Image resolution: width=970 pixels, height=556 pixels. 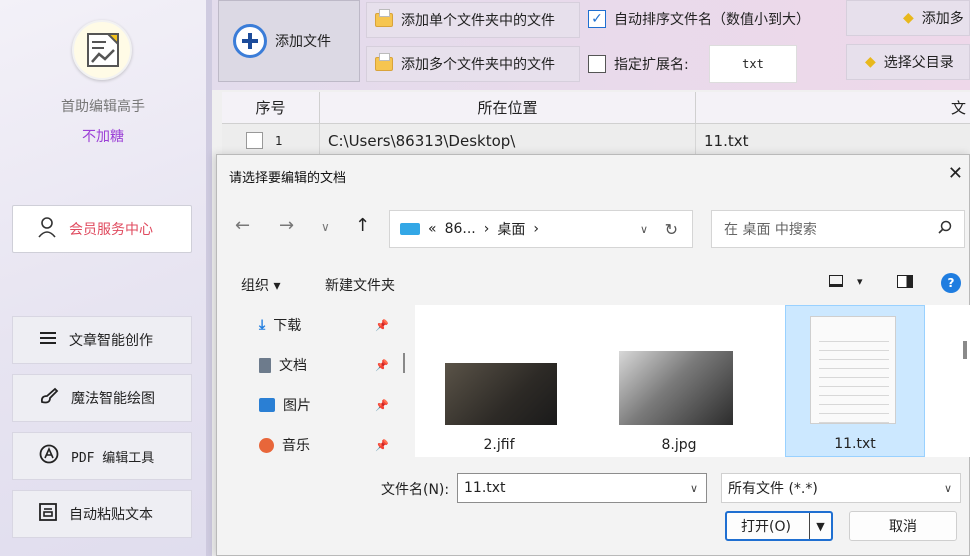 What do you see at coordinates (410, 229) in the screenshot?
I see `desktop-icon` at bounding box center [410, 229].